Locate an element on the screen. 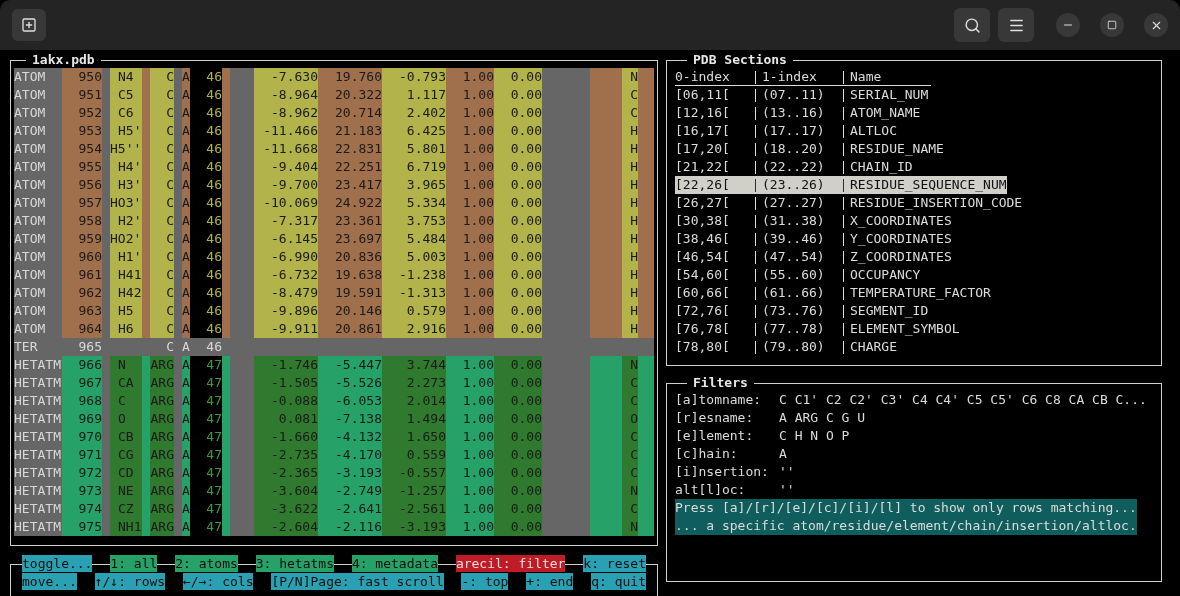  table-cell: 958 is located at coordinates (82, 221).